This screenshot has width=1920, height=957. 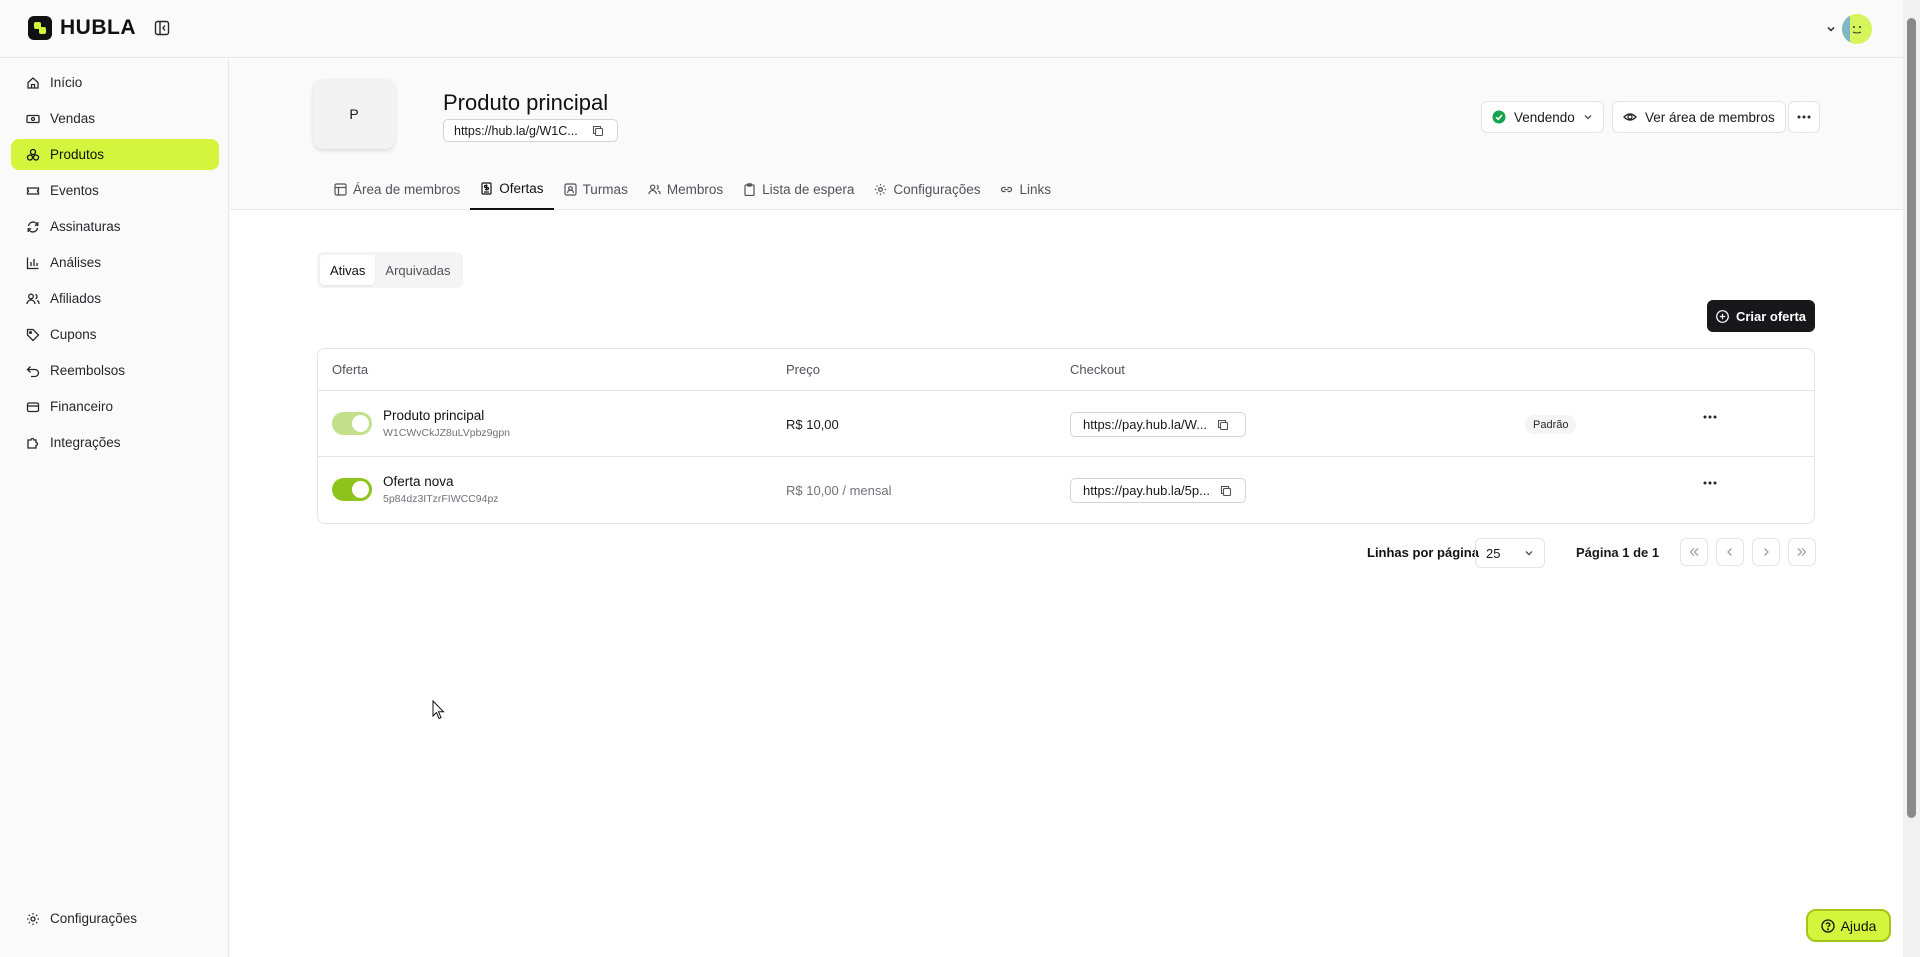 What do you see at coordinates (33, 443) in the screenshot?
I see `puzzle-icon` at bounding box center [33, 443].